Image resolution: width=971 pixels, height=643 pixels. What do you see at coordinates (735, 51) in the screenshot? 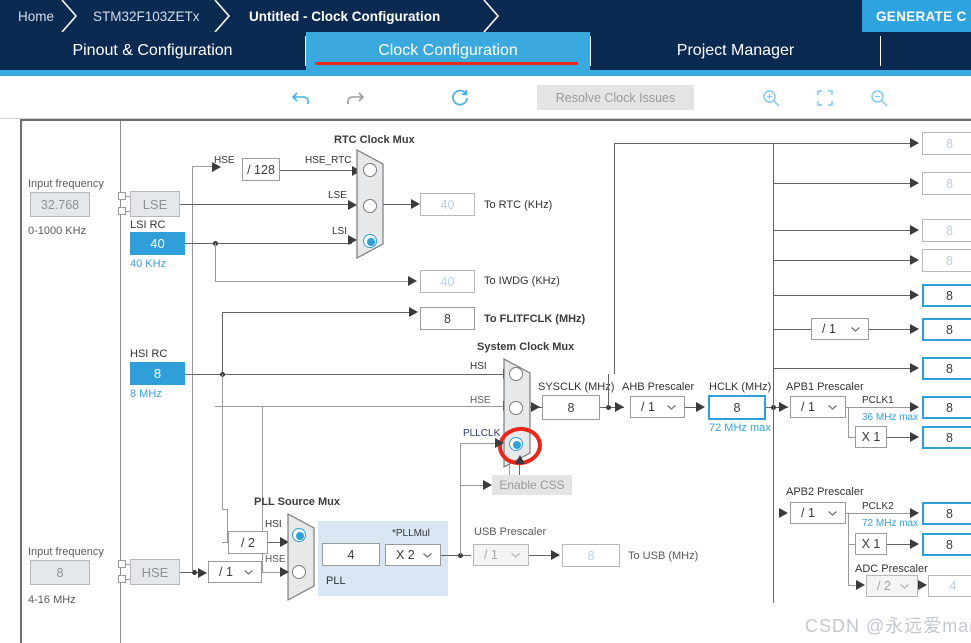
I see `tab-project-manager: Project Manager` at bounding box center [735, 51].